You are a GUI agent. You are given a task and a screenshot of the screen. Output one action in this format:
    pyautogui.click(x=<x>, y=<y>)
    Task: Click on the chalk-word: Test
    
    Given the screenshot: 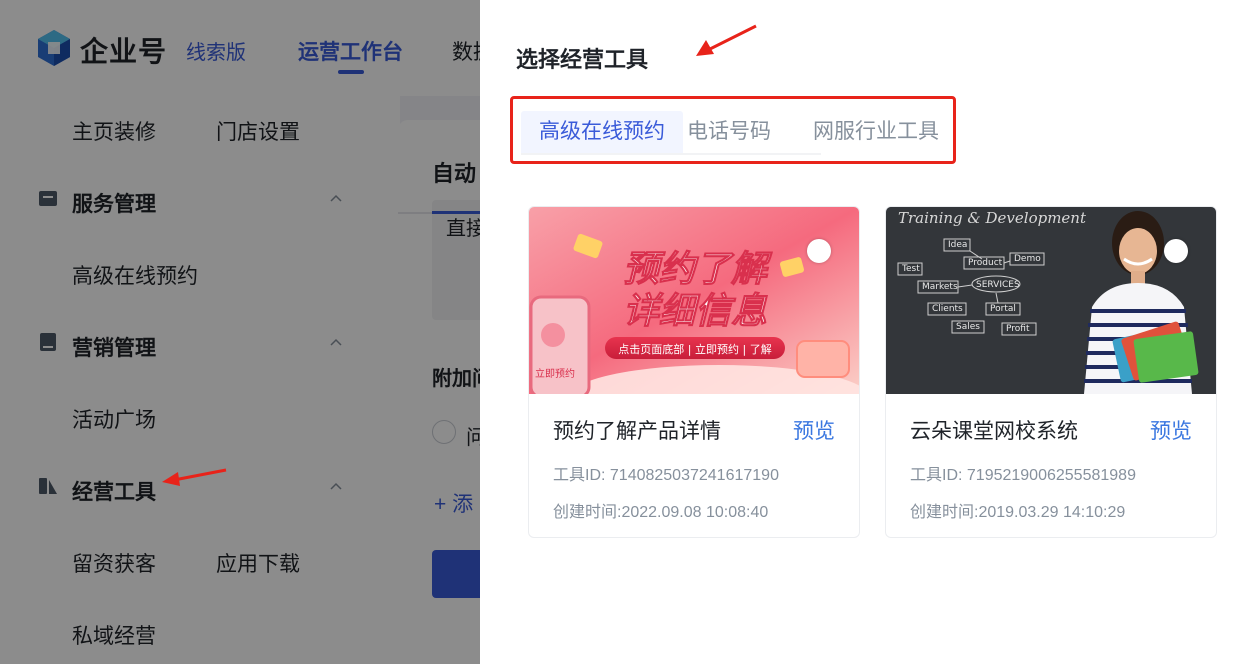 What is the action you would take?
    pyautogui.click(x=910, y=269)
    